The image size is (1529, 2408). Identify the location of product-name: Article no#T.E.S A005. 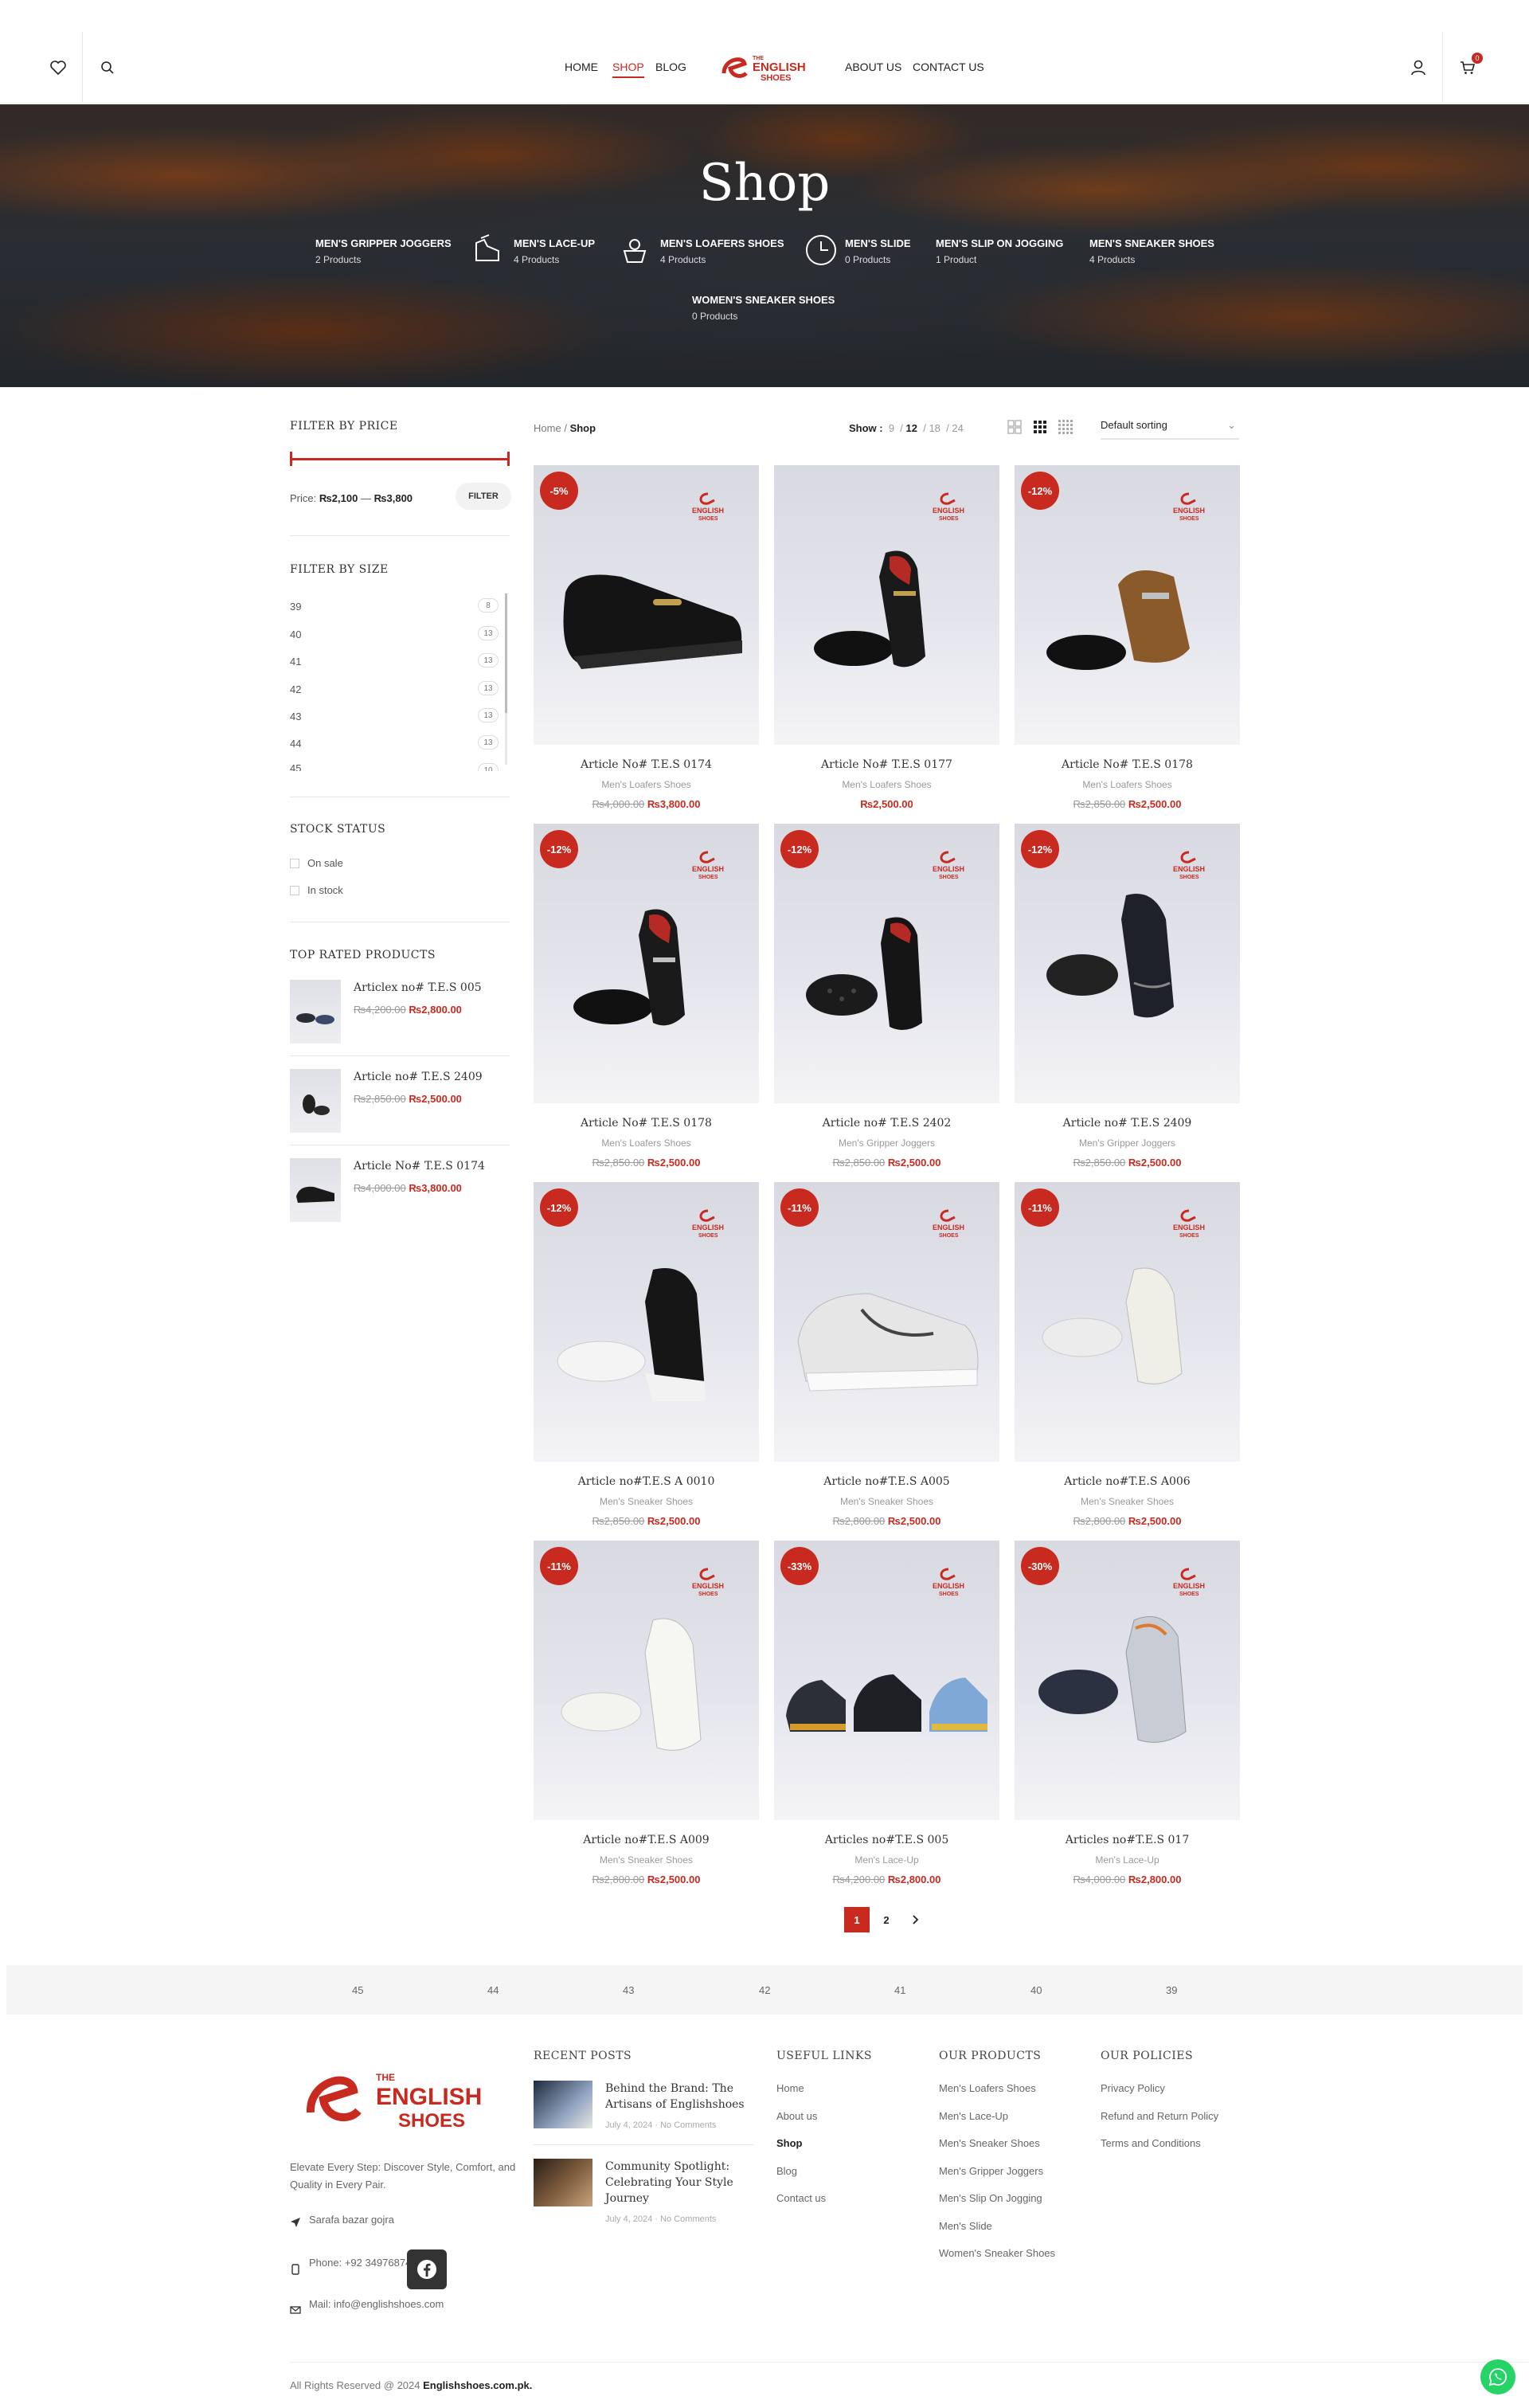
(886, 1481).